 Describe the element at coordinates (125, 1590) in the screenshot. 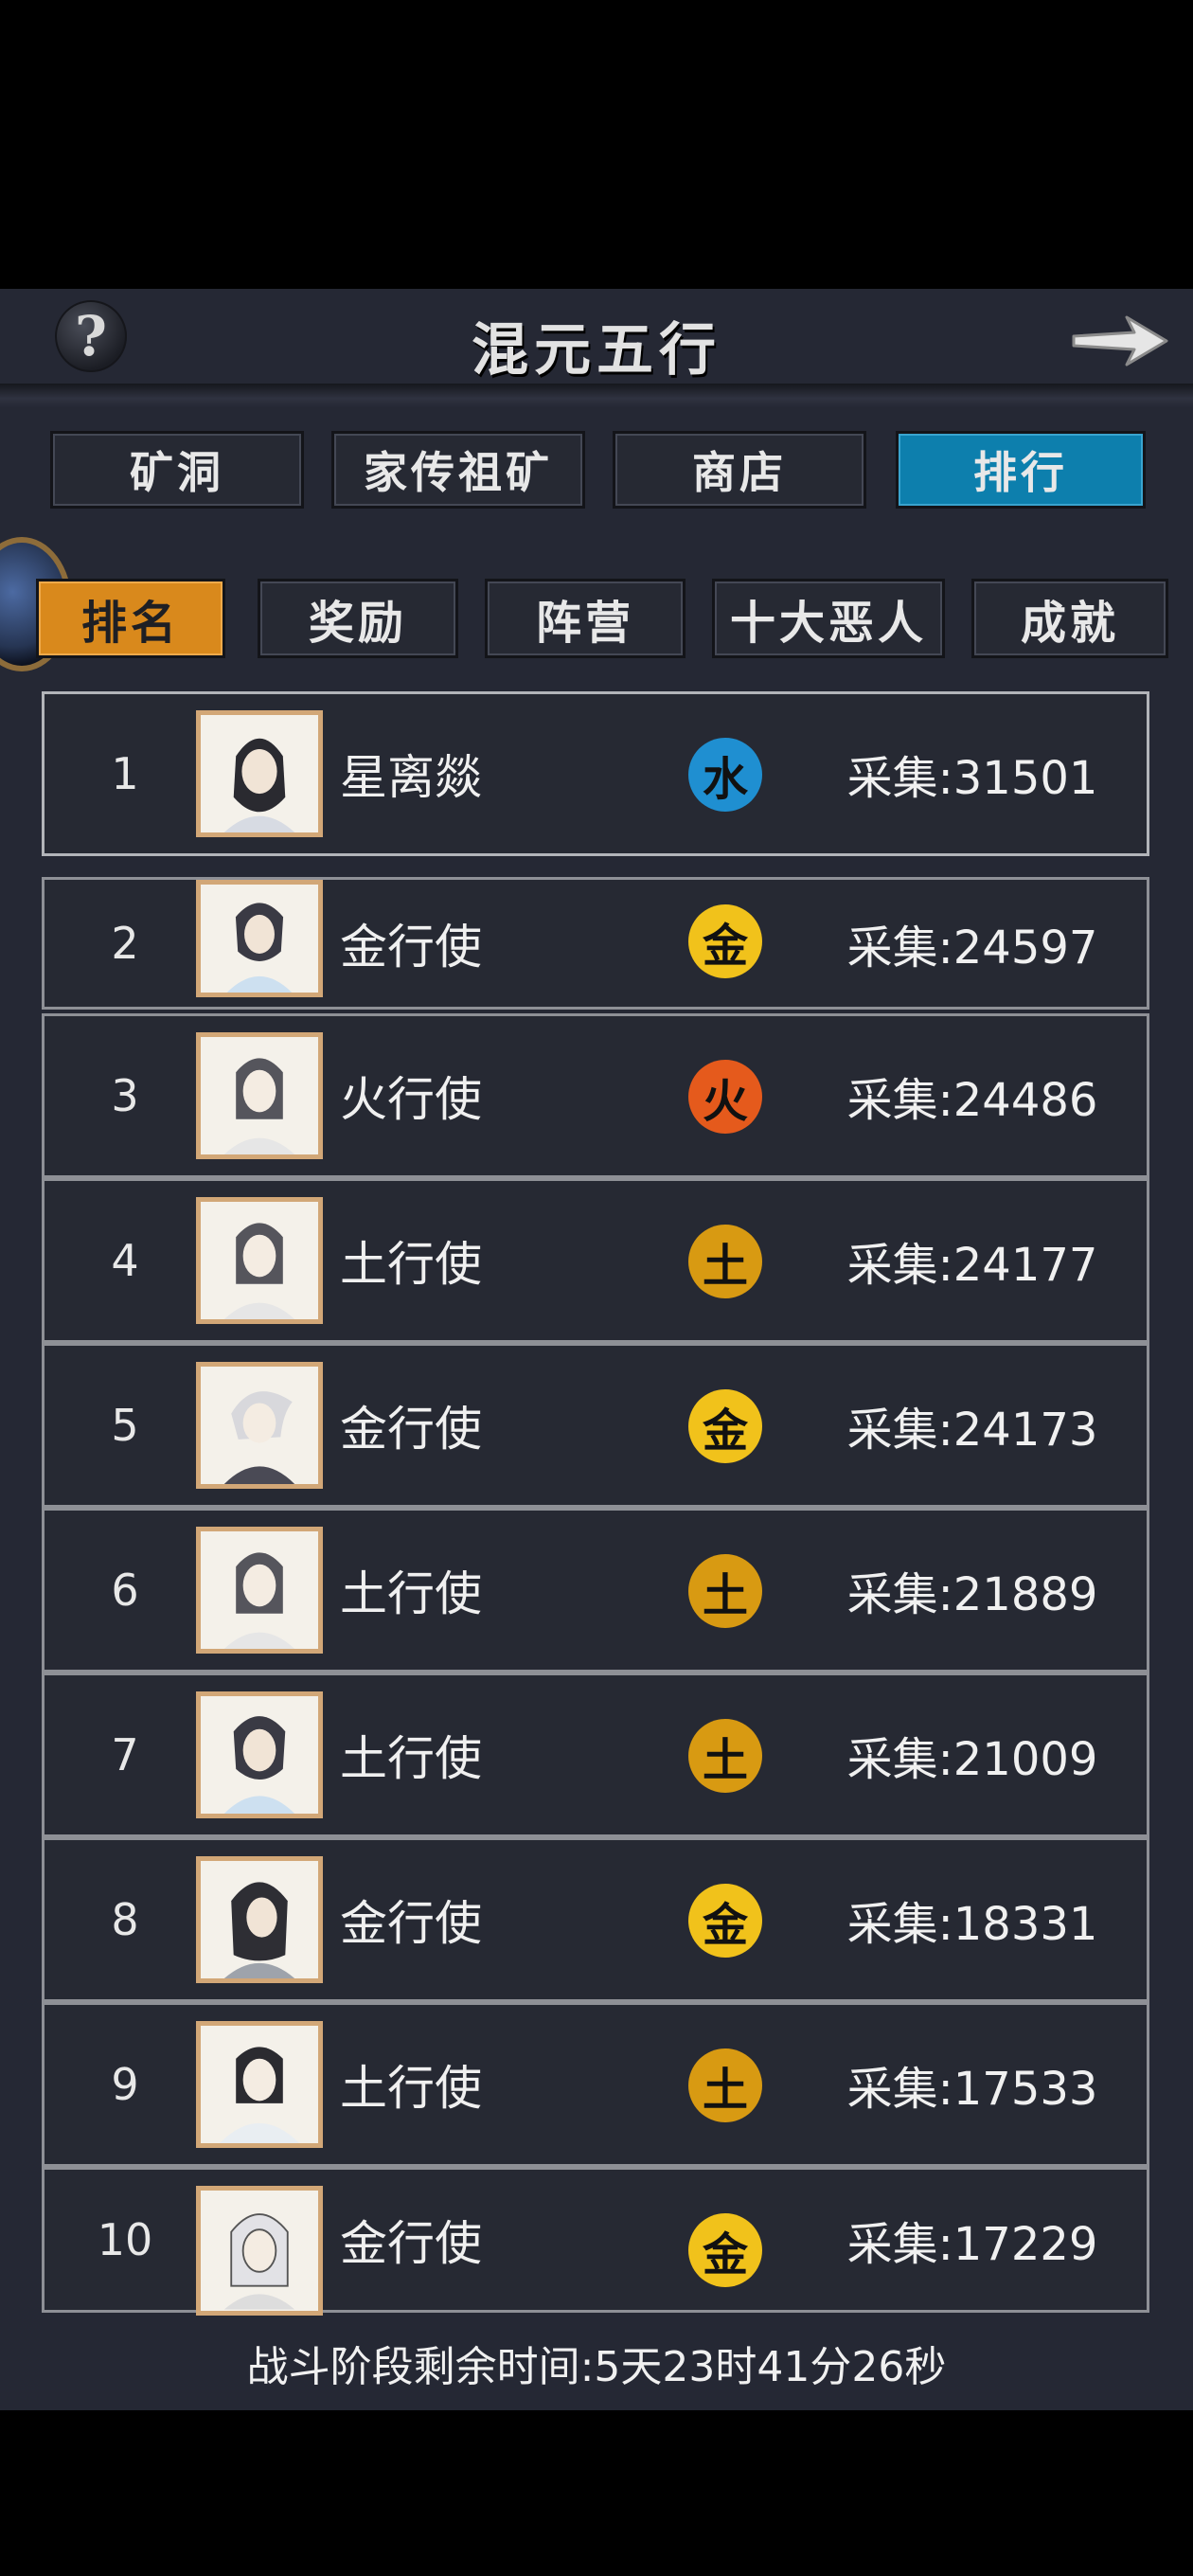

I see `rank-number: 6` at that location.